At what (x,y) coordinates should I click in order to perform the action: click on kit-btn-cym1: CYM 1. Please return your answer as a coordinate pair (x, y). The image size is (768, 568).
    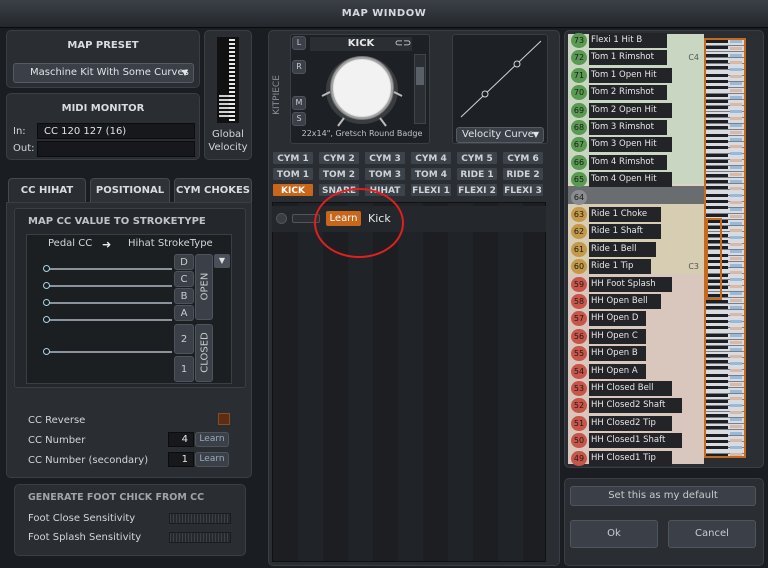
    Looking at the image, I should click on (293, 158).